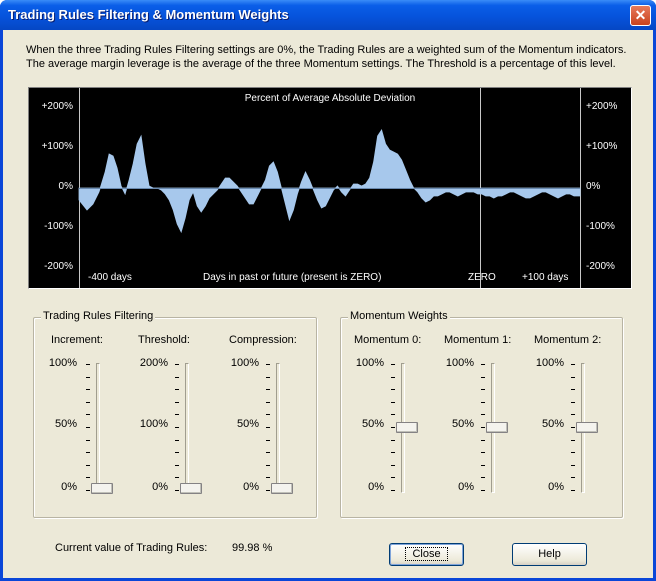  I want to click on compression-label: Compression:, so click(263, 340).